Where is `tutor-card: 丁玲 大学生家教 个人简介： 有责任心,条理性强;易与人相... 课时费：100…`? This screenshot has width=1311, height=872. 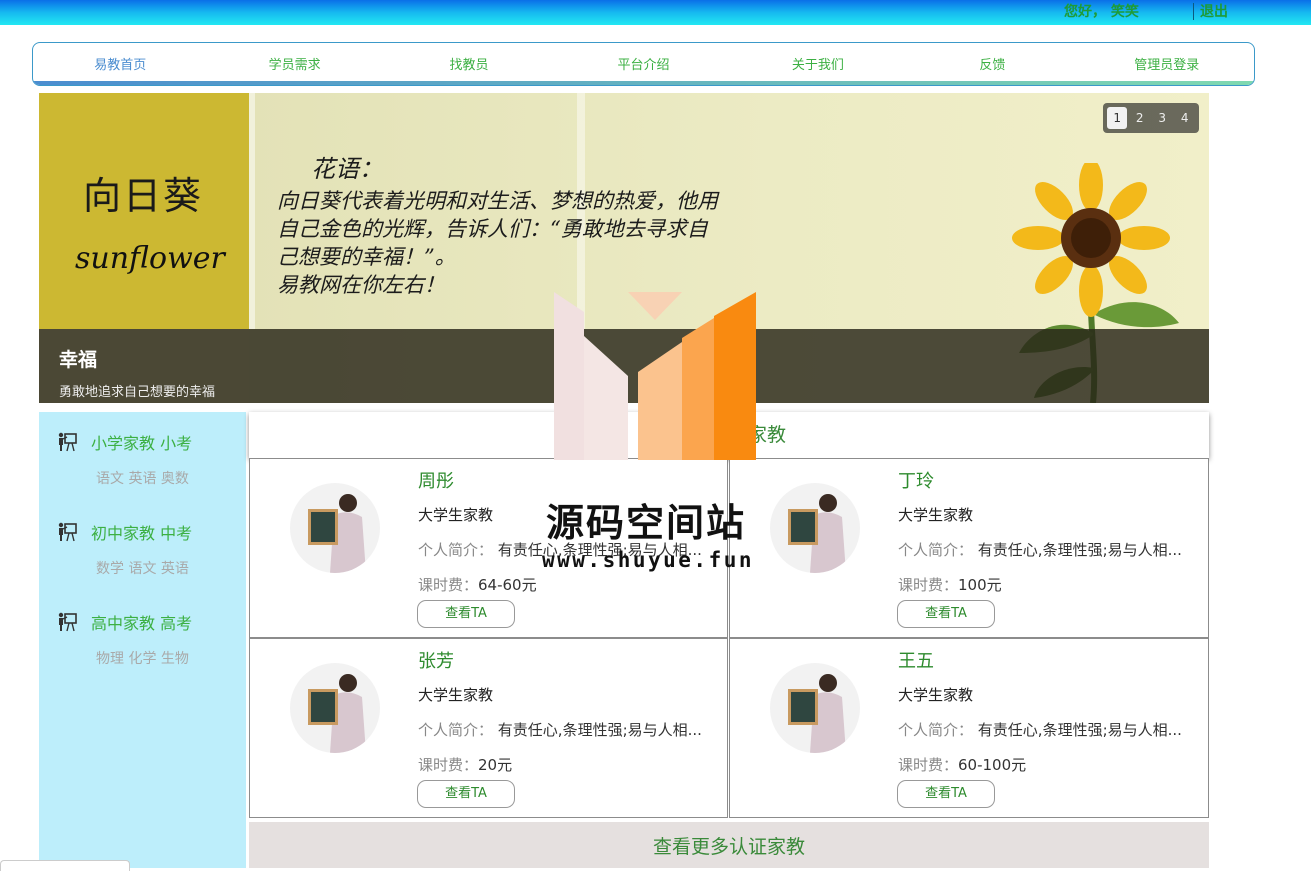
tutor-card: 丁玲 大学生家教 个人简介： 有责任心,条理性强;易与人相... 课时费：100… is located at coordinates (969, 548).